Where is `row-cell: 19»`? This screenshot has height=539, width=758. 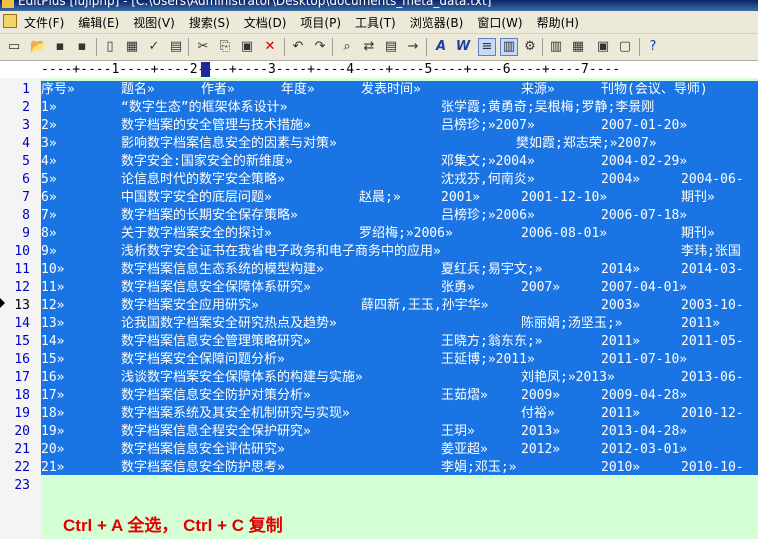
row-cell: 19» is located at coordinates (53, 431).